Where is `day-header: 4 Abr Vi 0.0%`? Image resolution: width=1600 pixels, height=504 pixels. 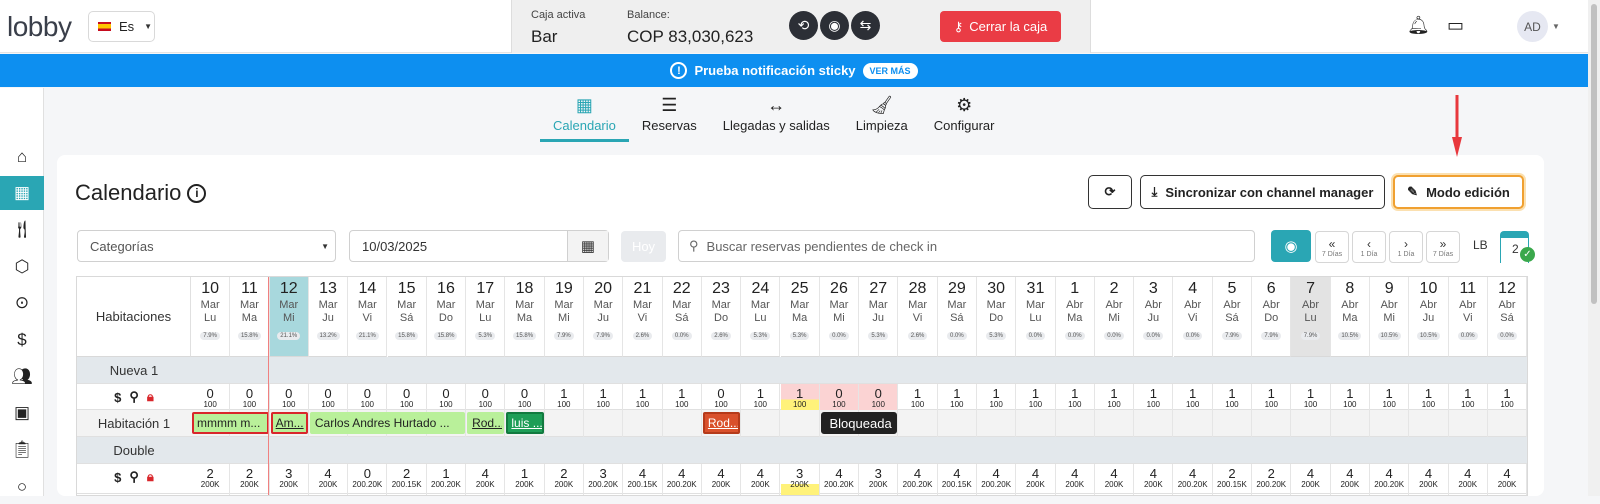
day-header: 4 Abr Vi 0.0% is located at coordinates (1193, 317).